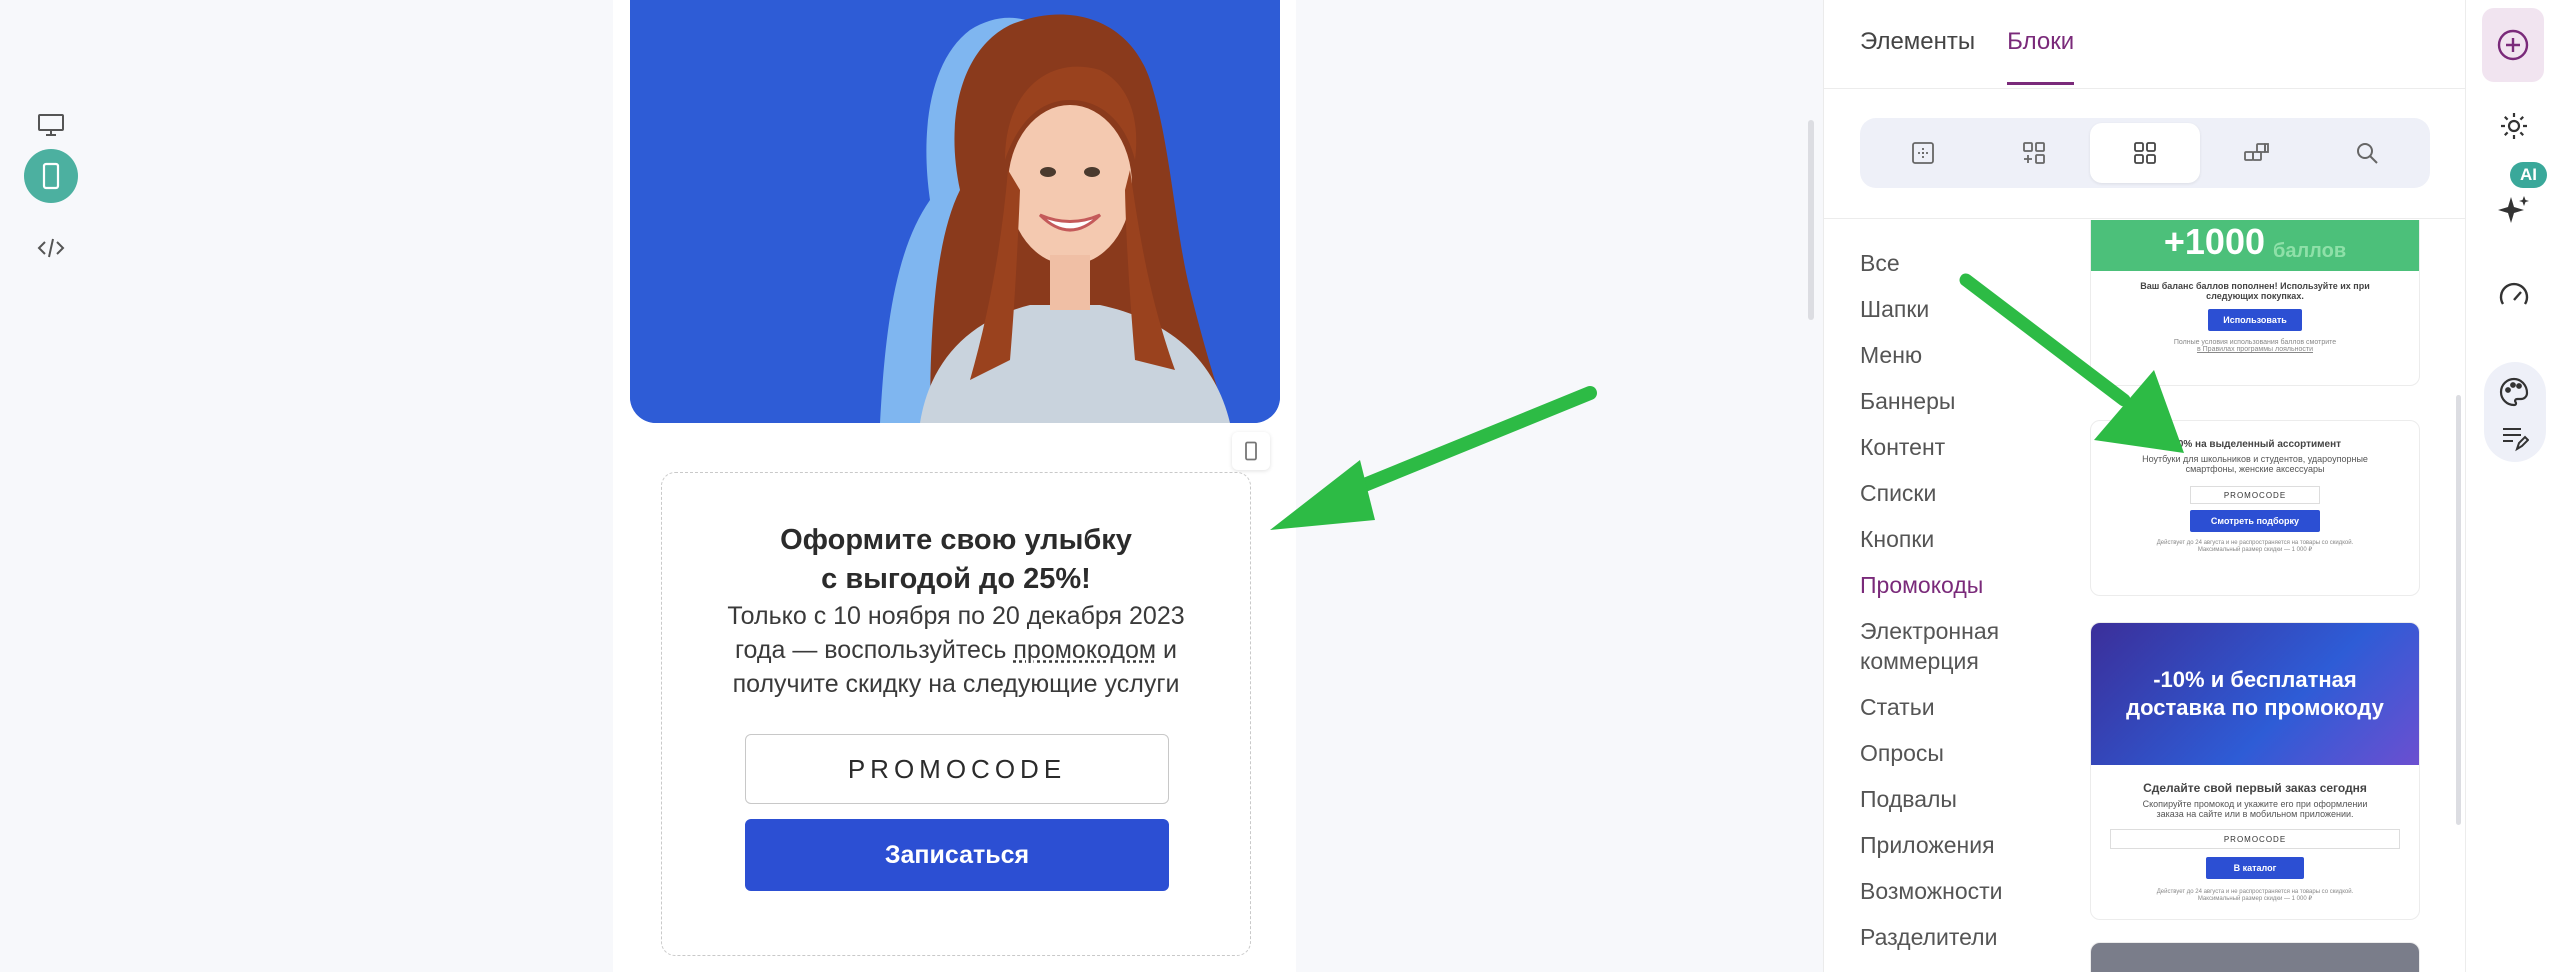 This screenshot has height=972, width=2560. I want to click on category-item: Статьи, so click(1960, 707).